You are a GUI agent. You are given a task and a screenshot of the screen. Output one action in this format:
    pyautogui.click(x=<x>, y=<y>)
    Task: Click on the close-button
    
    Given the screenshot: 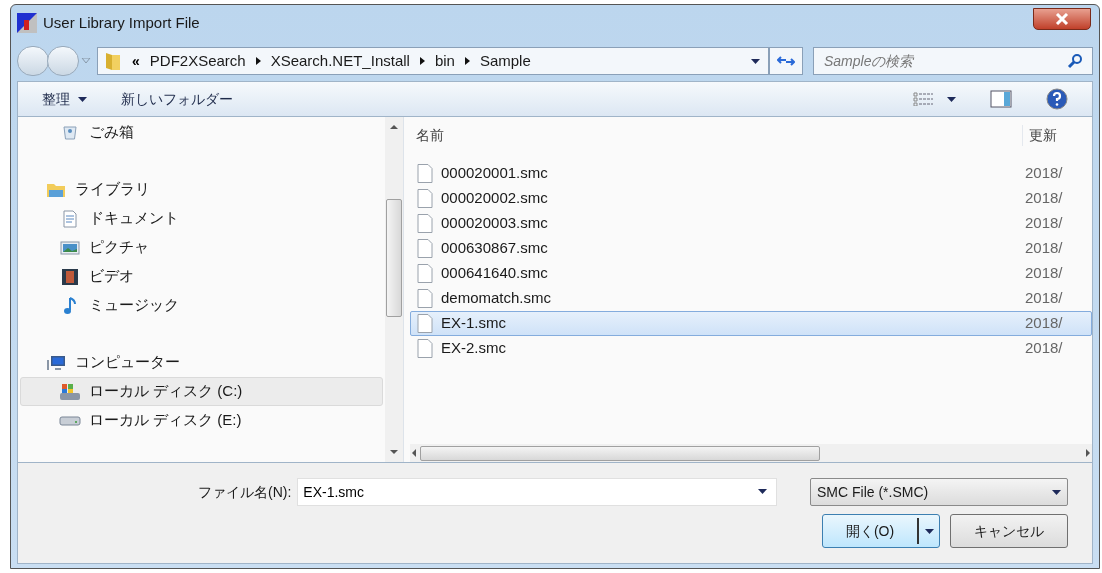 What is the action you would take?
    pyautogui.click(x=1062, y=19)
    